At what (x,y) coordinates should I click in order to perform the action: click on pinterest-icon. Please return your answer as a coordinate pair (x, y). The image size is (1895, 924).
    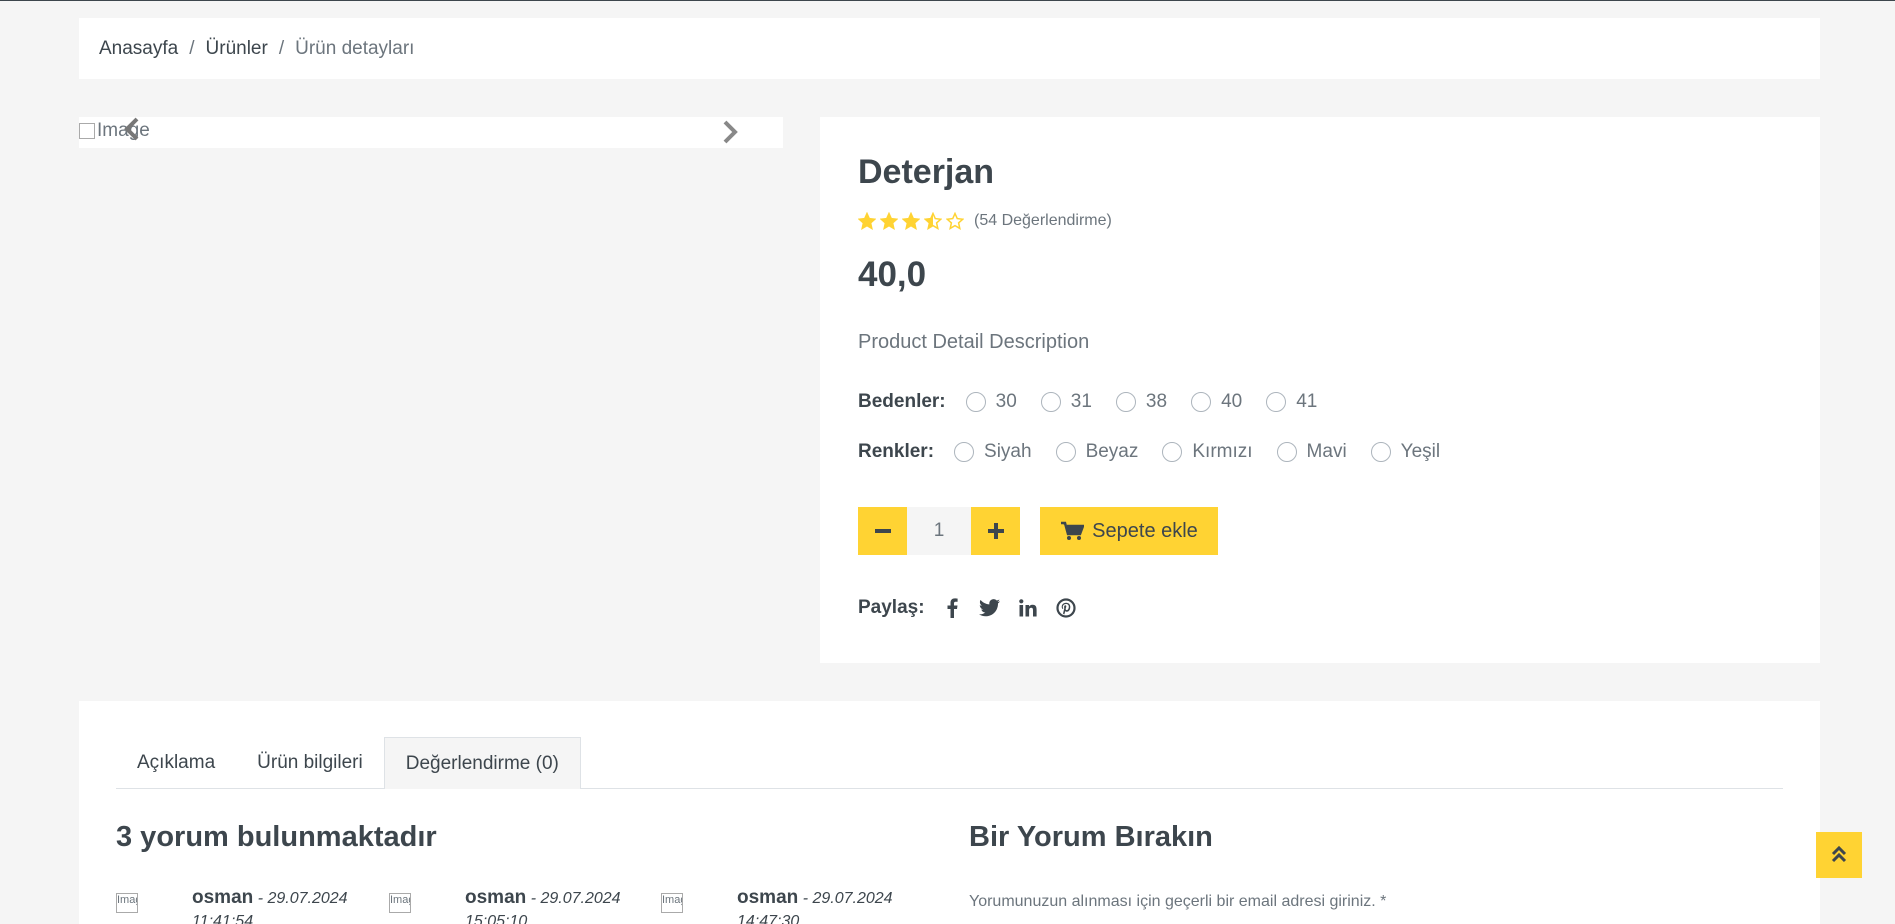
    Looking at the image, I should click on (1066, 608).